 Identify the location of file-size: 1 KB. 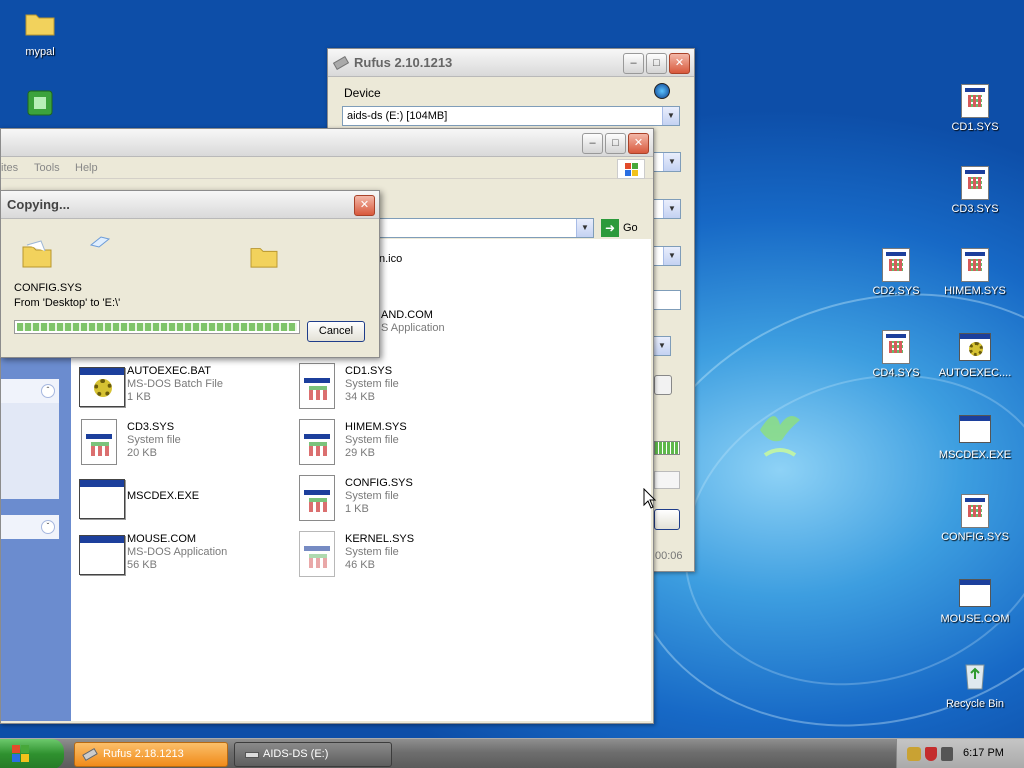
(139, 397).